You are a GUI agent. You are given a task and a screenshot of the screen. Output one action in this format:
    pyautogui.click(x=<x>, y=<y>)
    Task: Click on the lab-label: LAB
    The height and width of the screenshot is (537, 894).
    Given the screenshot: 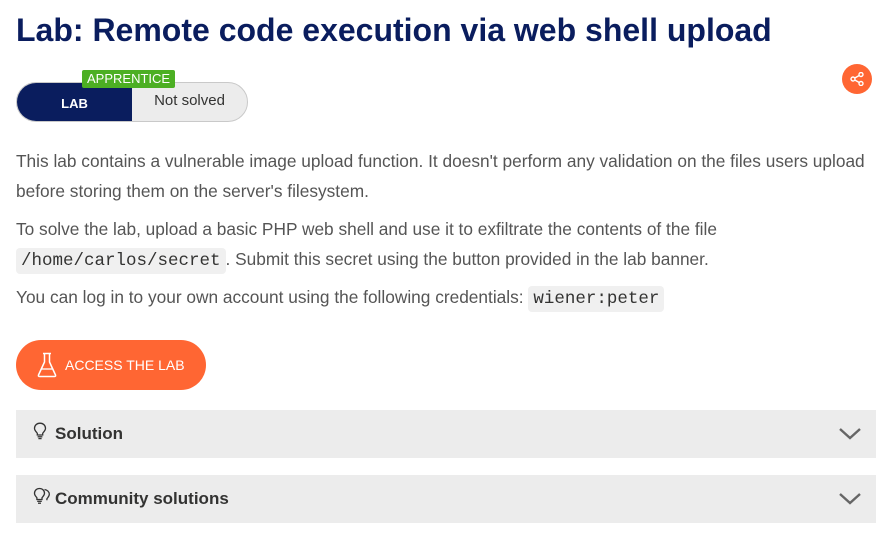 What is the action you would take?
    pyautogui.click(x=74, y=102)
    